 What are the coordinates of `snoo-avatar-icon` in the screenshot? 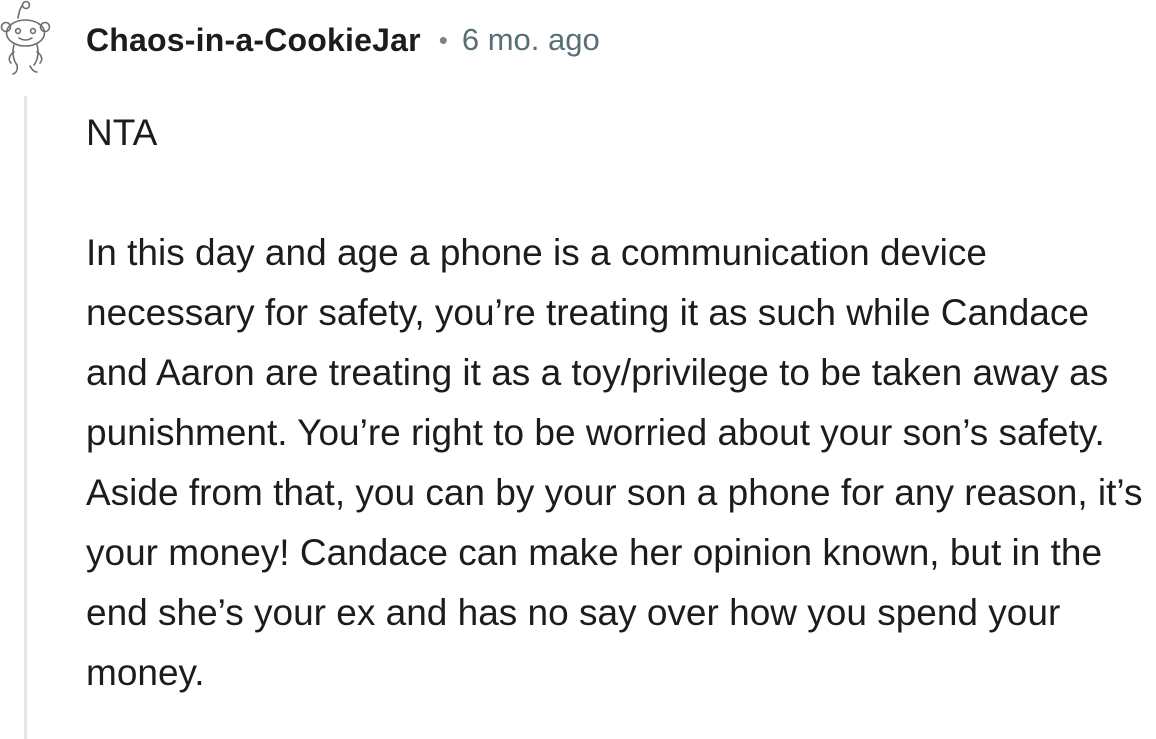 It's located at (27, 38).